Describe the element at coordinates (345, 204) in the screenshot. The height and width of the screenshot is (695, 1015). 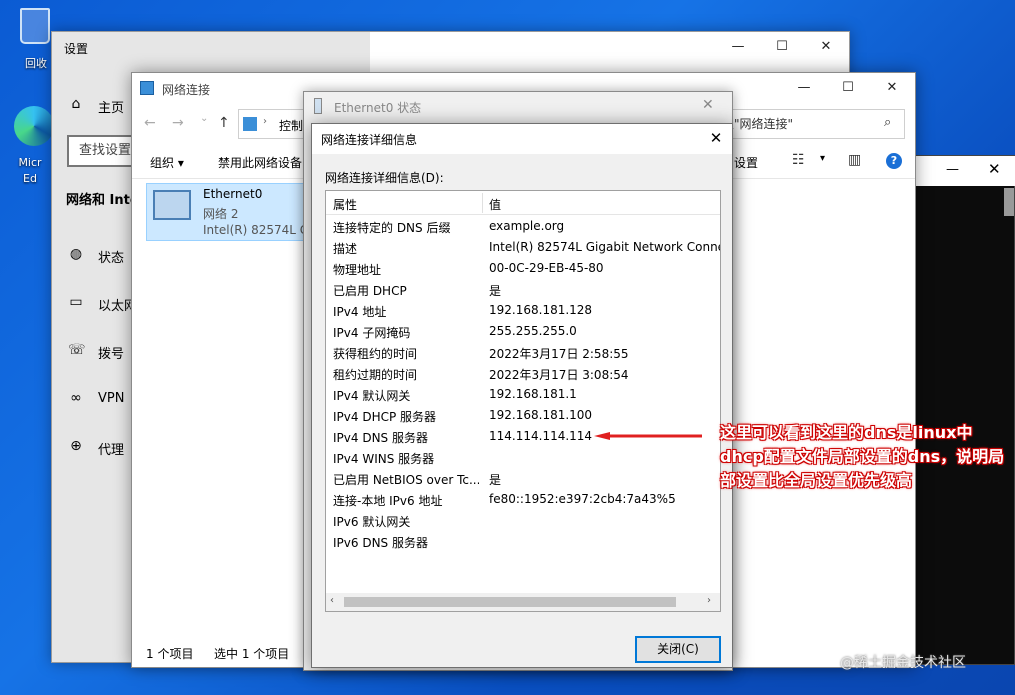
I see `column-property: 属性` at that location.